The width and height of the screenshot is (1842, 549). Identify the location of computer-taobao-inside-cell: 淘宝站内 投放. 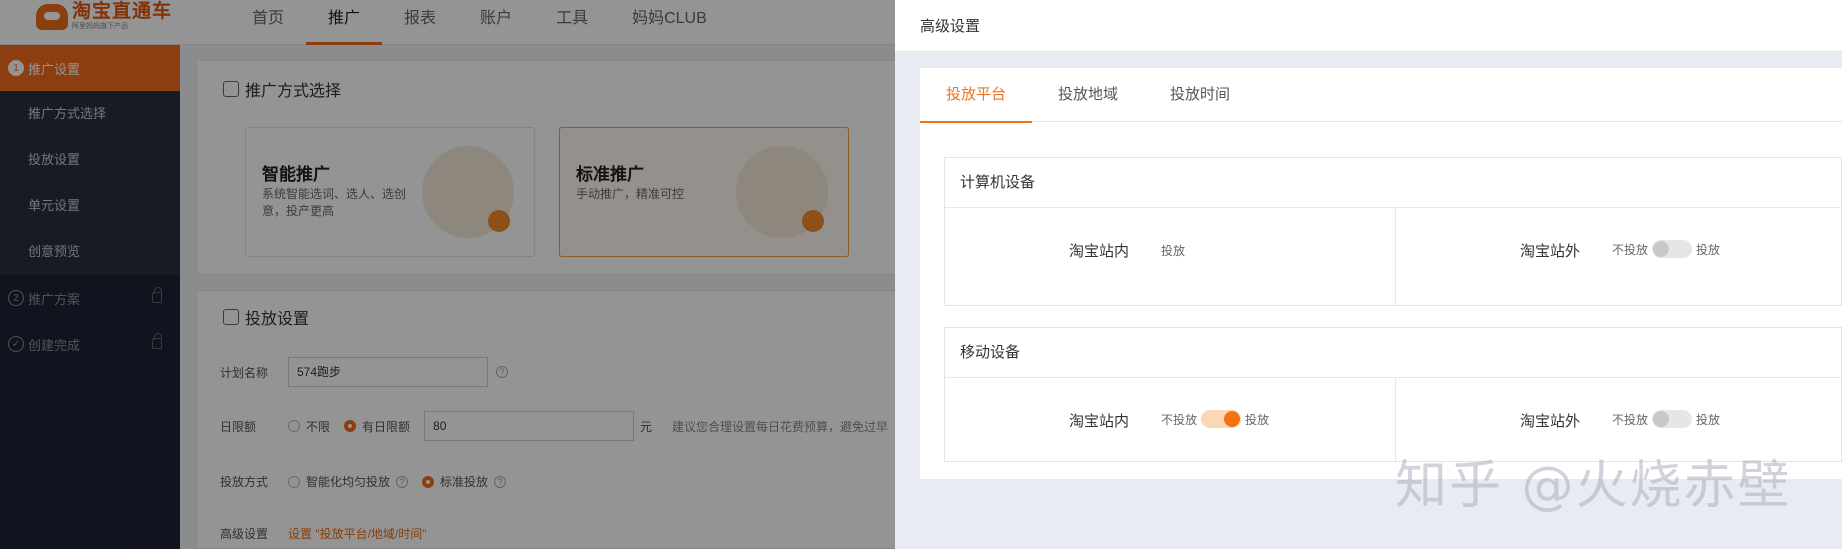
(1170, 256).